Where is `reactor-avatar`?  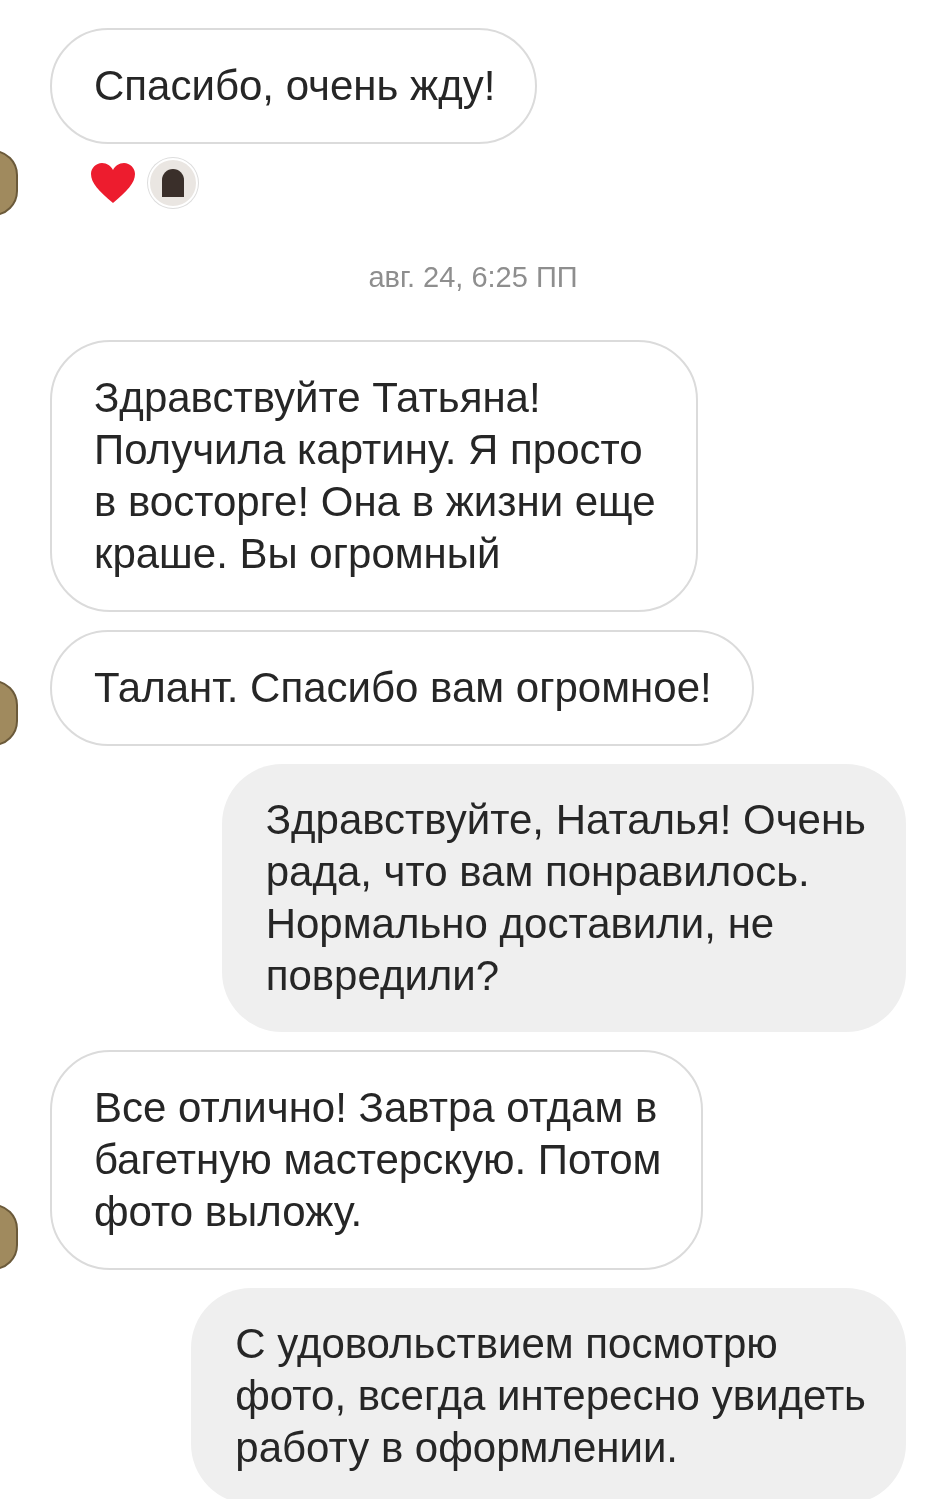
reactor-avatar is located at coordinates (173, 183).